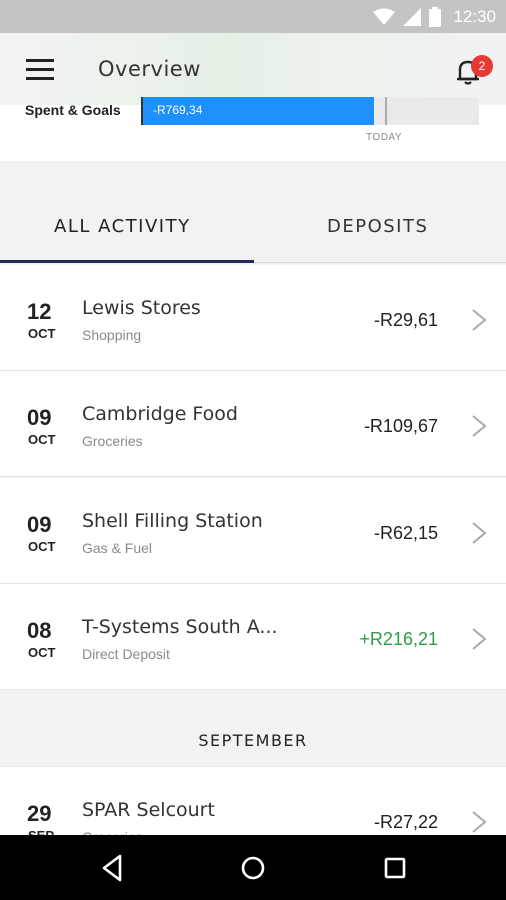  I want to click on tab-selected-indicator, so click(127, 261).